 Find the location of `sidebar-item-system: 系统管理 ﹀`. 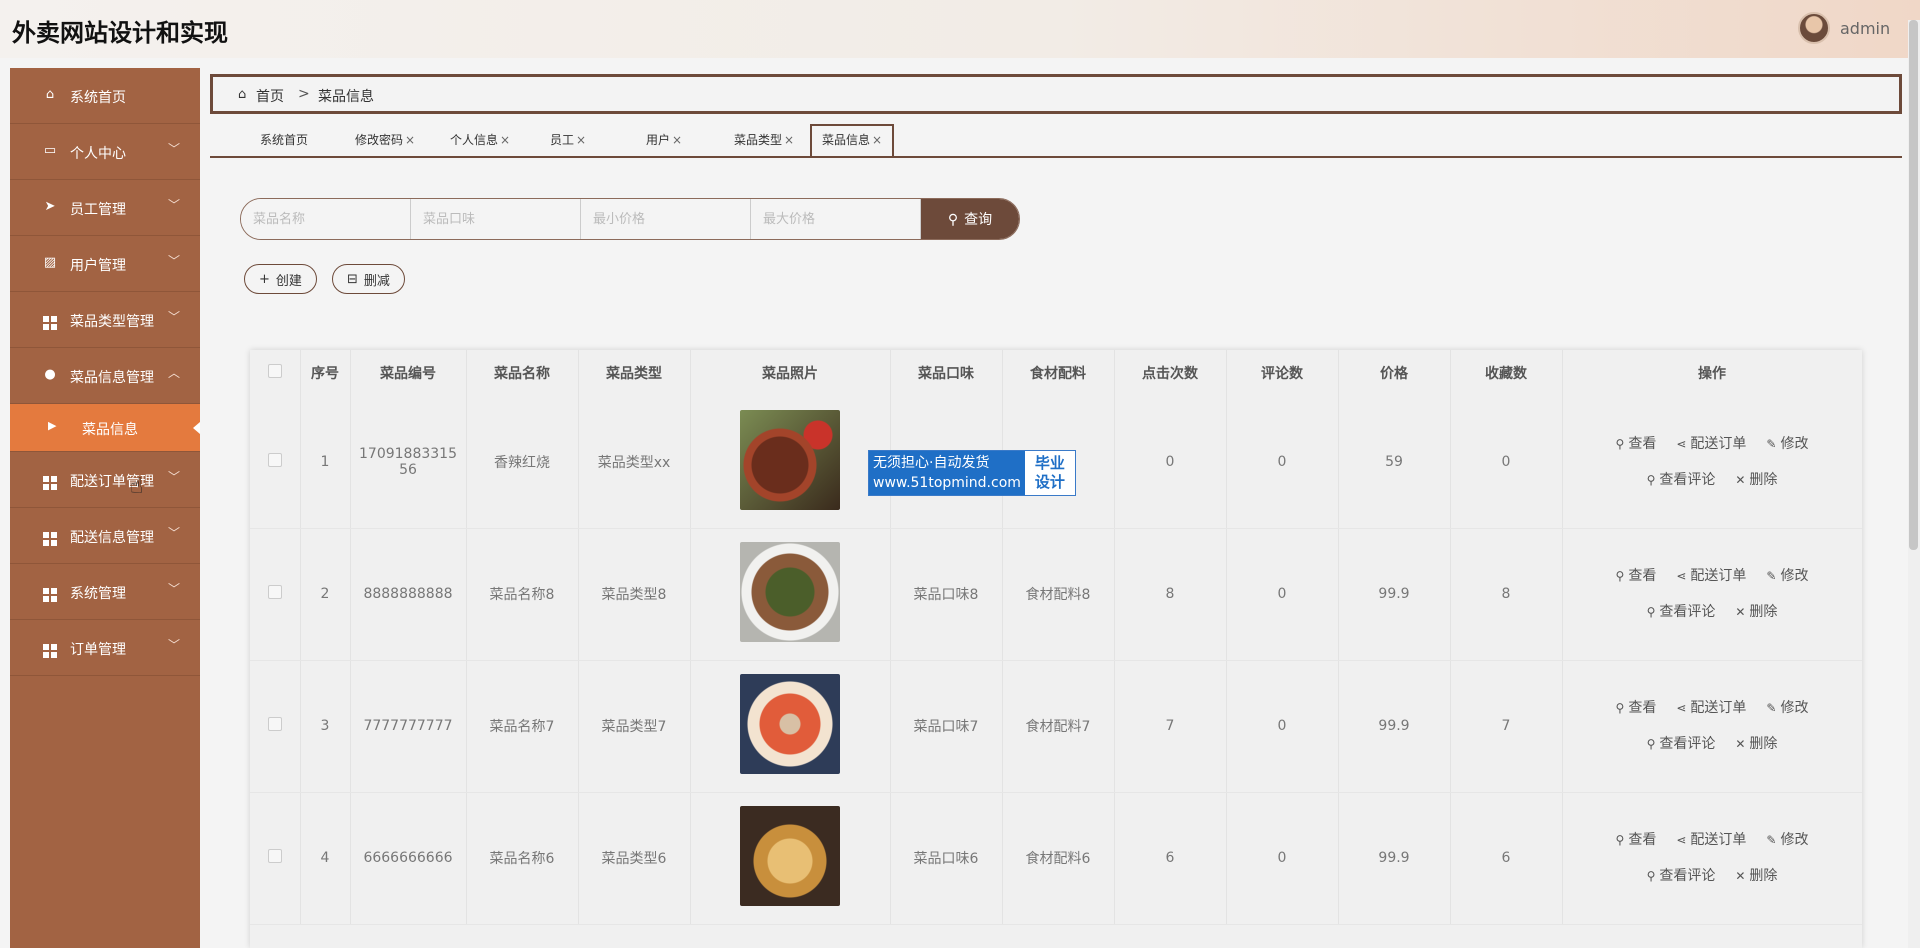

sidebar-item-system: 系统管理 ﹀ is located at coordinates (105, 592).